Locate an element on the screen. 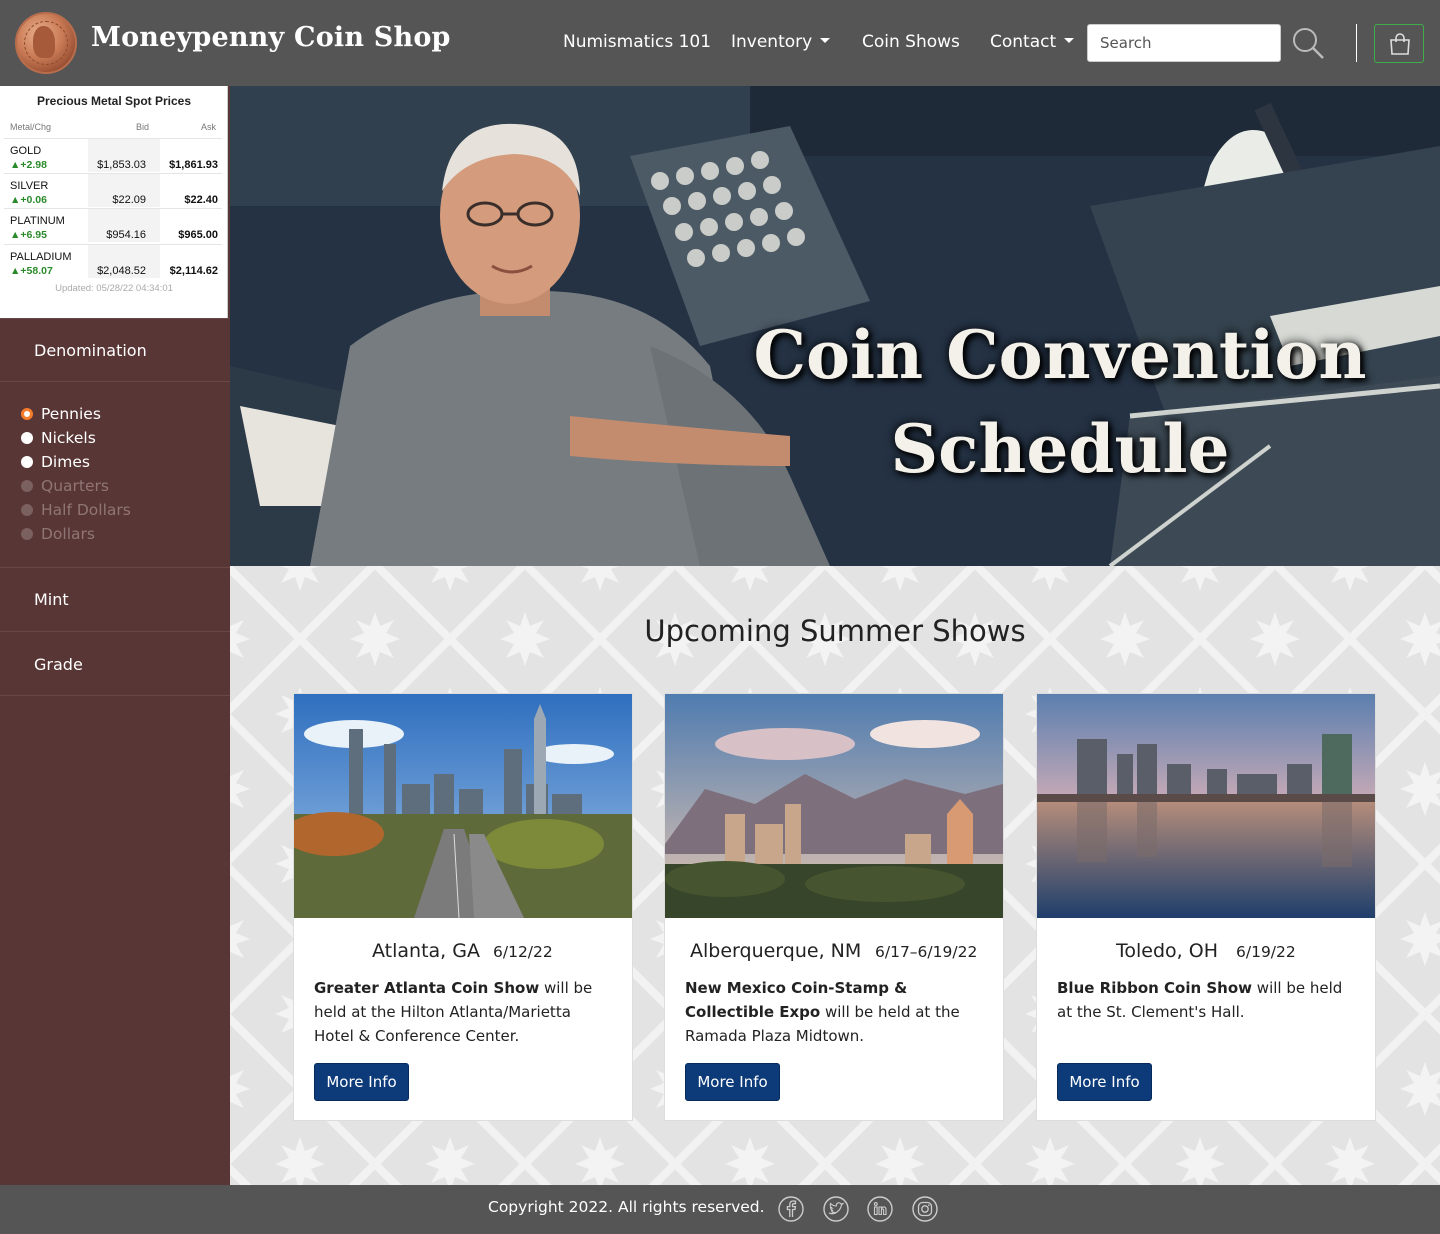  ask-column-header: Ask is located at coordinates (209, 127).